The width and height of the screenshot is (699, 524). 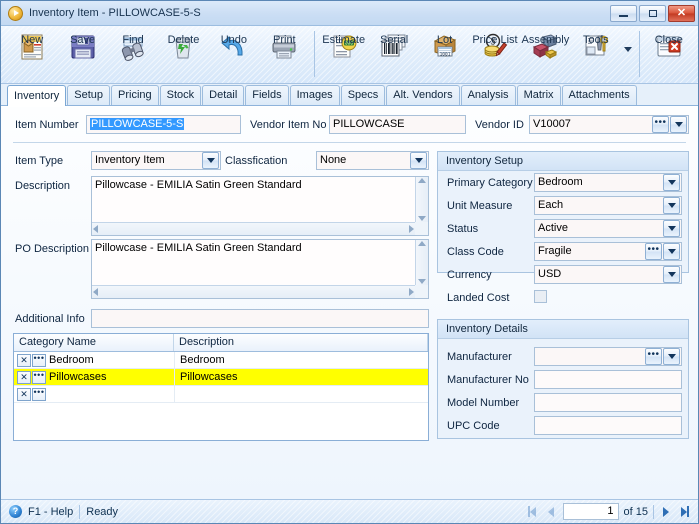 What do you see at coordinates (411, 292) in the screenshot?
I see `po-scroll-right-icon` at bounding box center [411, 292].